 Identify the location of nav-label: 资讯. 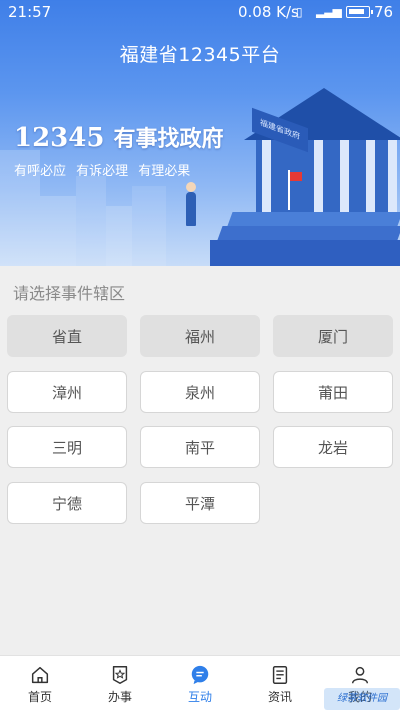
(279, 697).